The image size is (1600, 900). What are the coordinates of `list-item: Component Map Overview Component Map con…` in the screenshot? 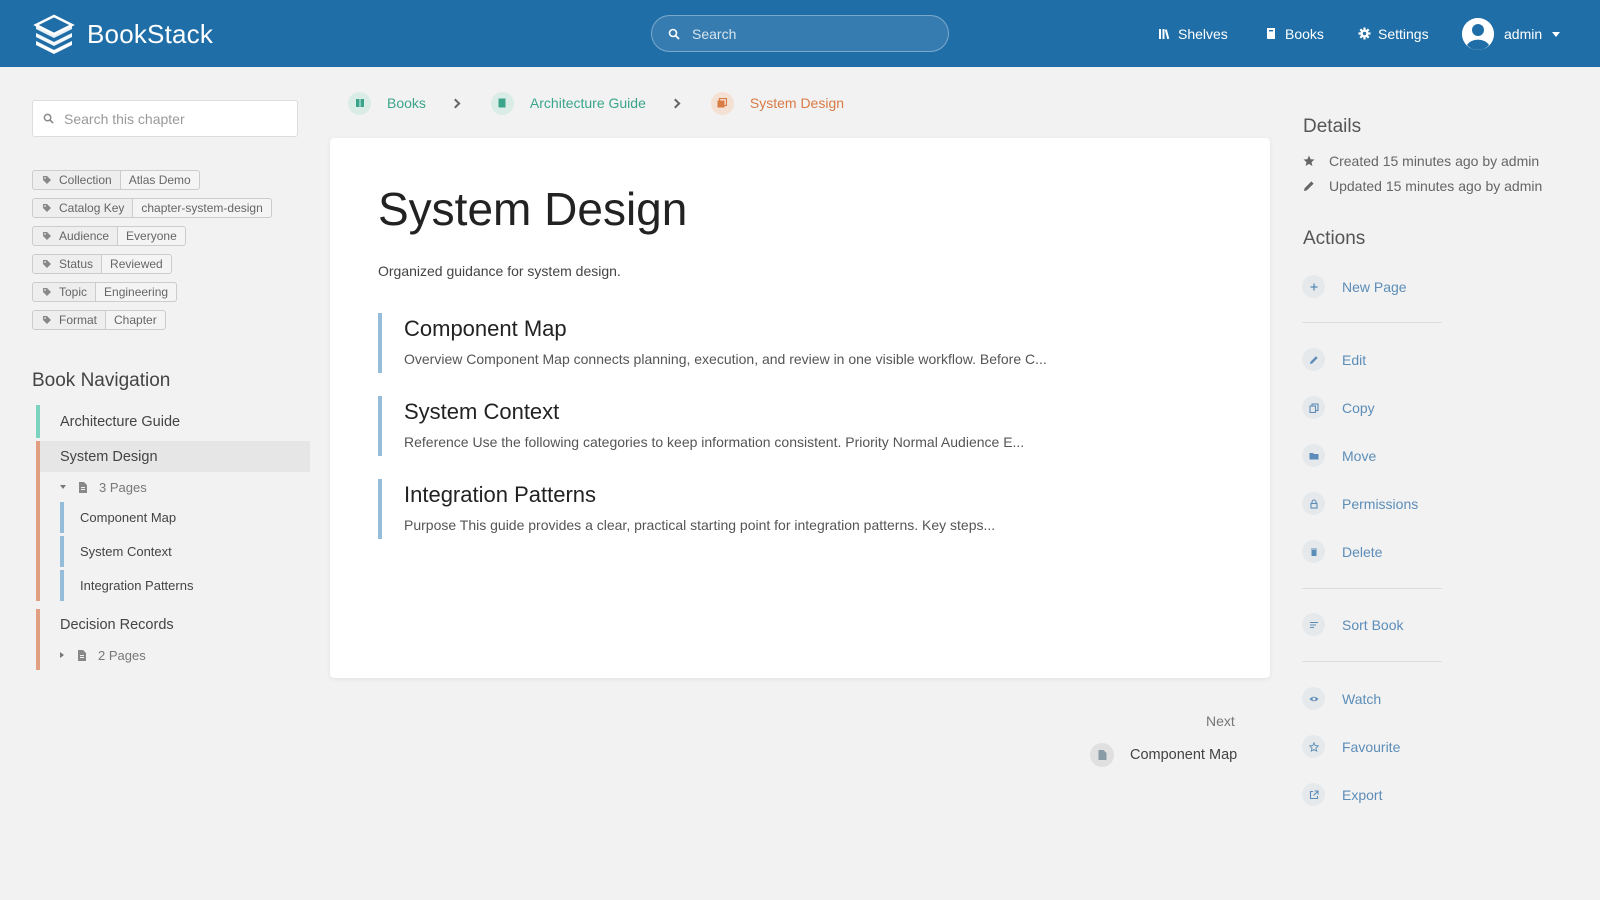 It's located at (798, 343).